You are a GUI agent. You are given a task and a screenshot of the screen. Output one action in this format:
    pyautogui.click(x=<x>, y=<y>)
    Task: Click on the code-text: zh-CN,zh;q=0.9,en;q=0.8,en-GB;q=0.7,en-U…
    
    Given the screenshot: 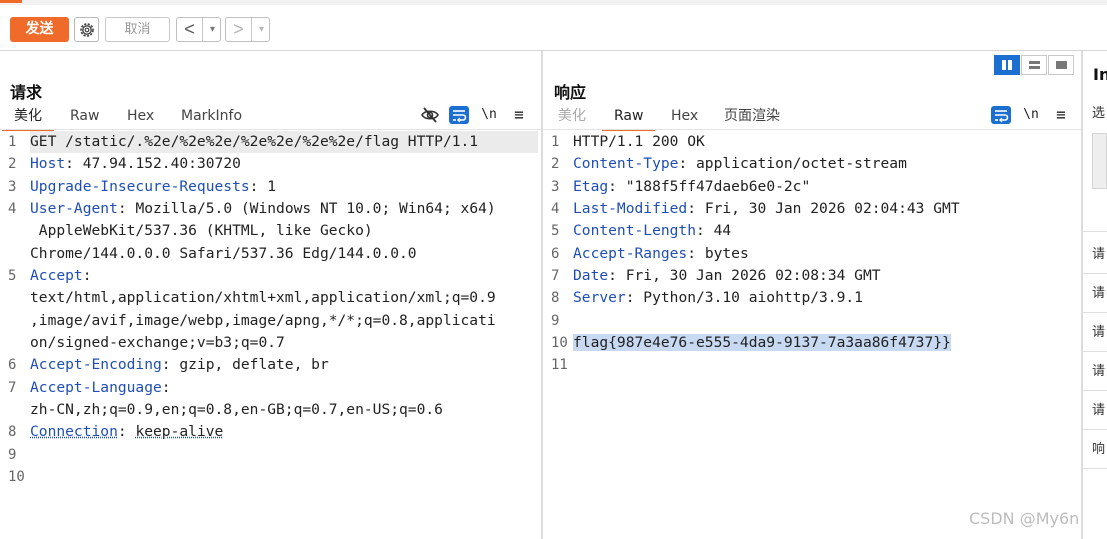 What is the action you would take?
    pyautogui.click(x=236, y=409)
    